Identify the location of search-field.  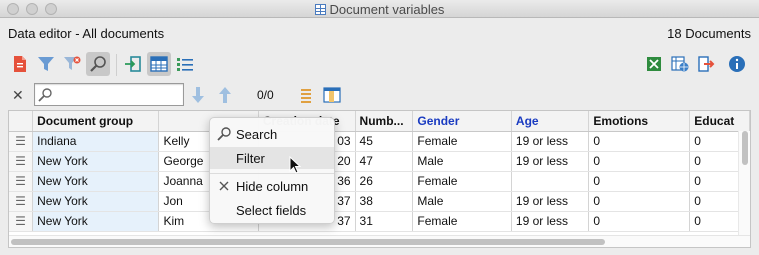
(109, 94).